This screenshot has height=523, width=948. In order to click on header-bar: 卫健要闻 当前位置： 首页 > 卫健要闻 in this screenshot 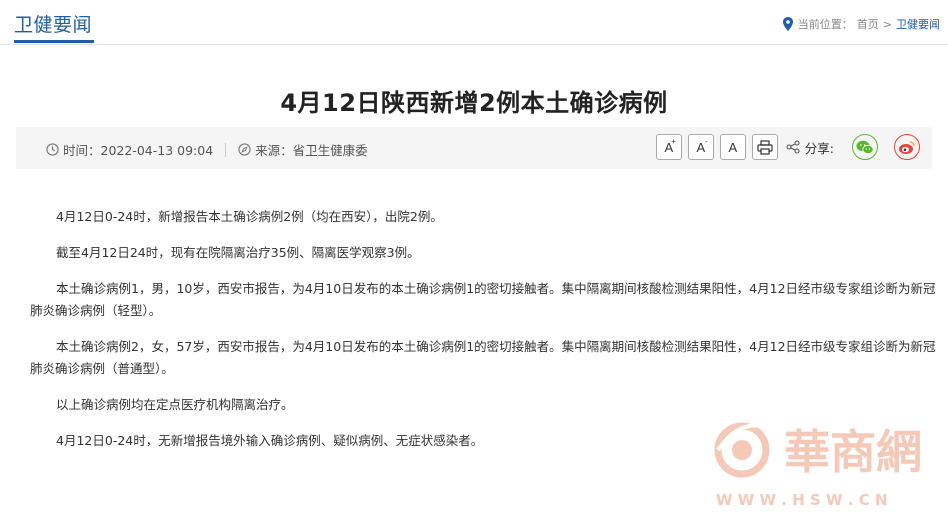, I will do `click(474, 22)`.